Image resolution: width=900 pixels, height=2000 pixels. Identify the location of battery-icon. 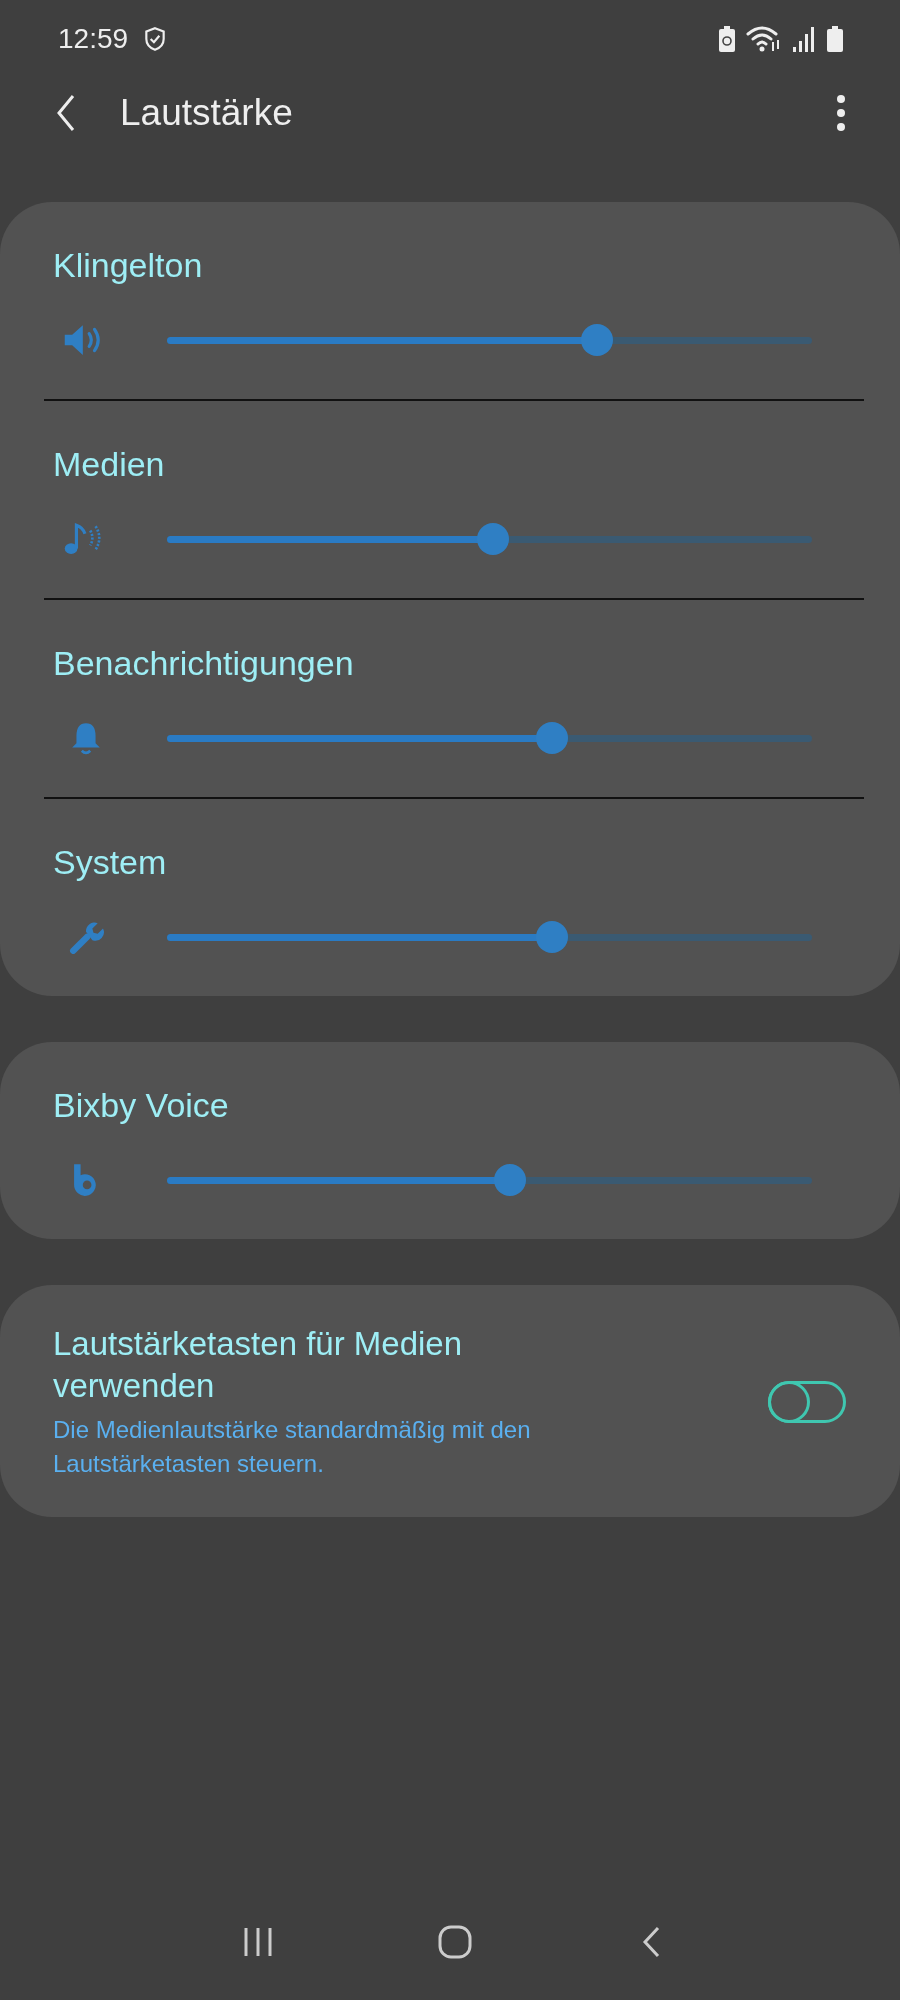
(835, 39).